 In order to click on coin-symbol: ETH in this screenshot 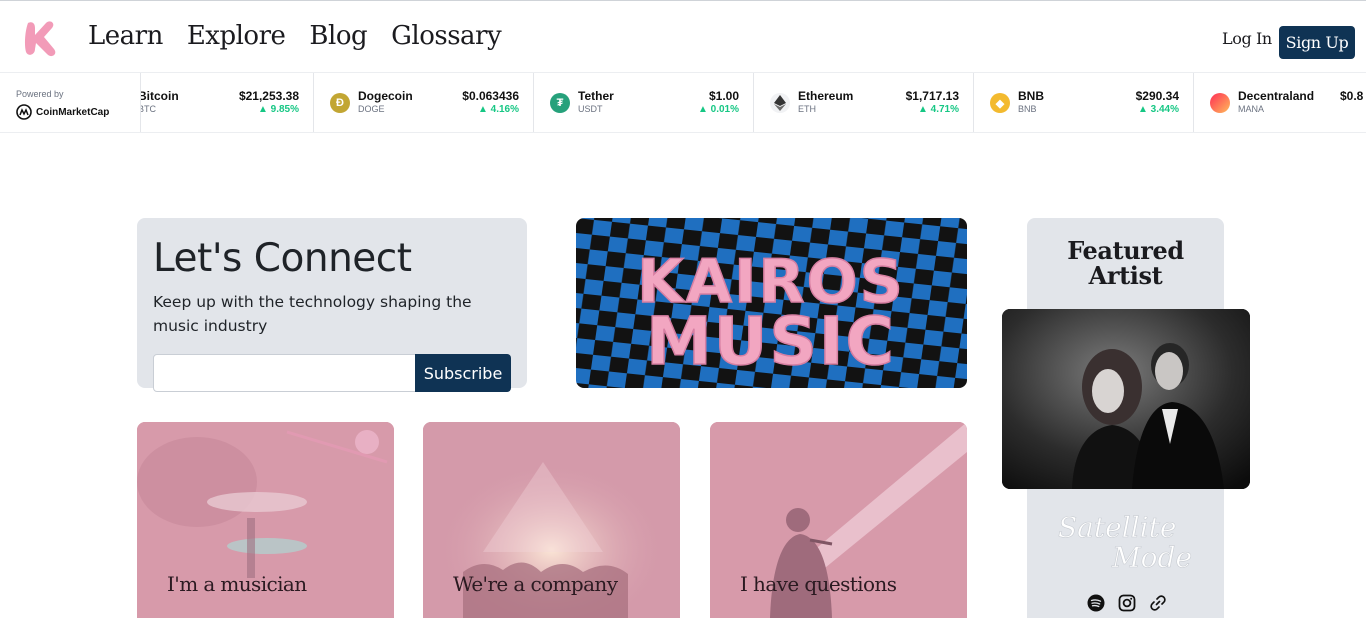, I will do `click(807, 109)`.